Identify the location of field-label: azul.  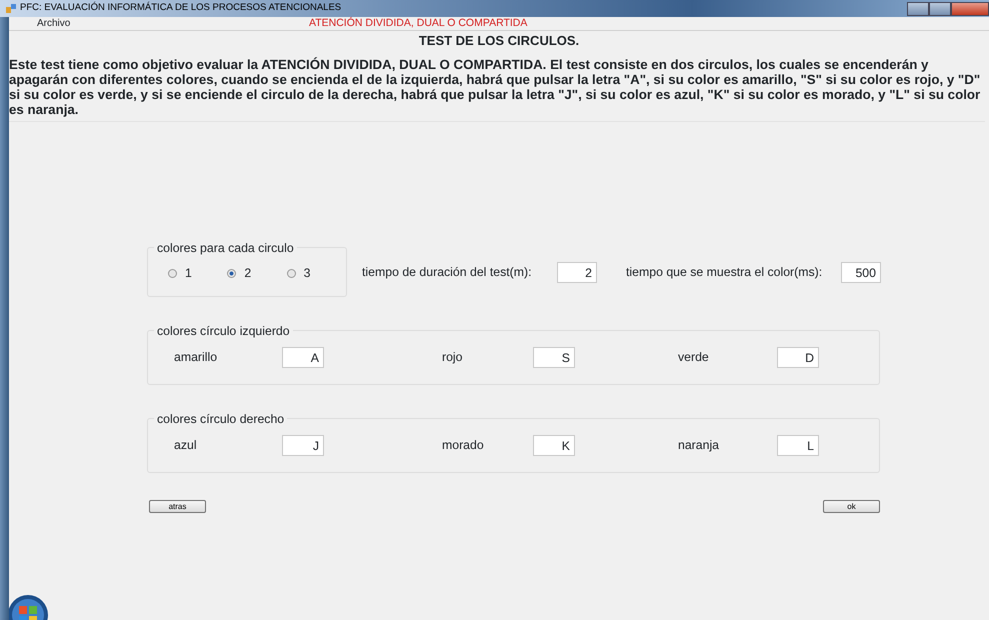
(186, 445).